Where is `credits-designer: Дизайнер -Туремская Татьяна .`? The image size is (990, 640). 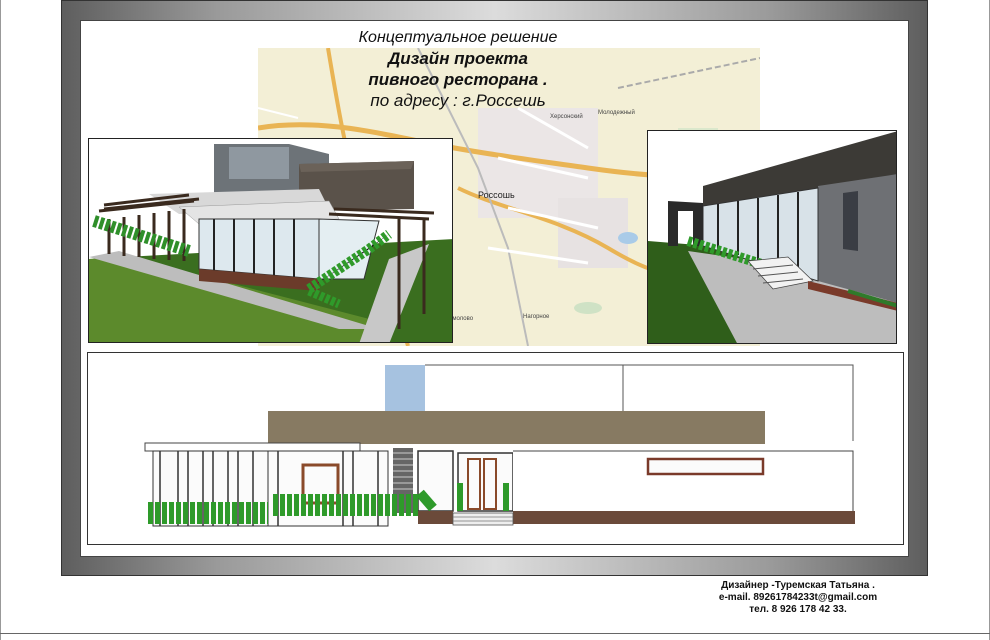 credits-designer: Дизайнер -Туремская Татьяна . is located at coordinates (798, 585).